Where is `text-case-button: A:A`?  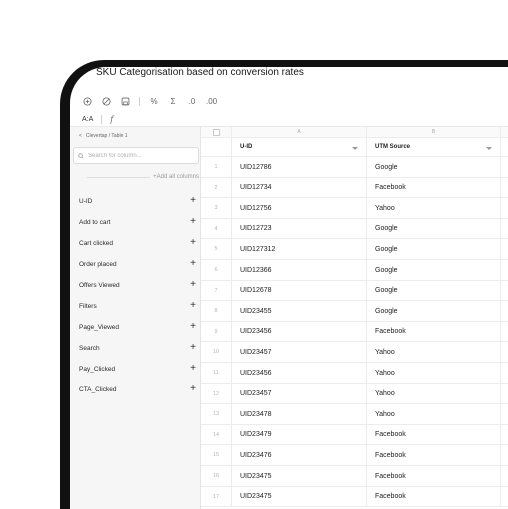
text-case-button: A:A is located at coordinates (87, 119).